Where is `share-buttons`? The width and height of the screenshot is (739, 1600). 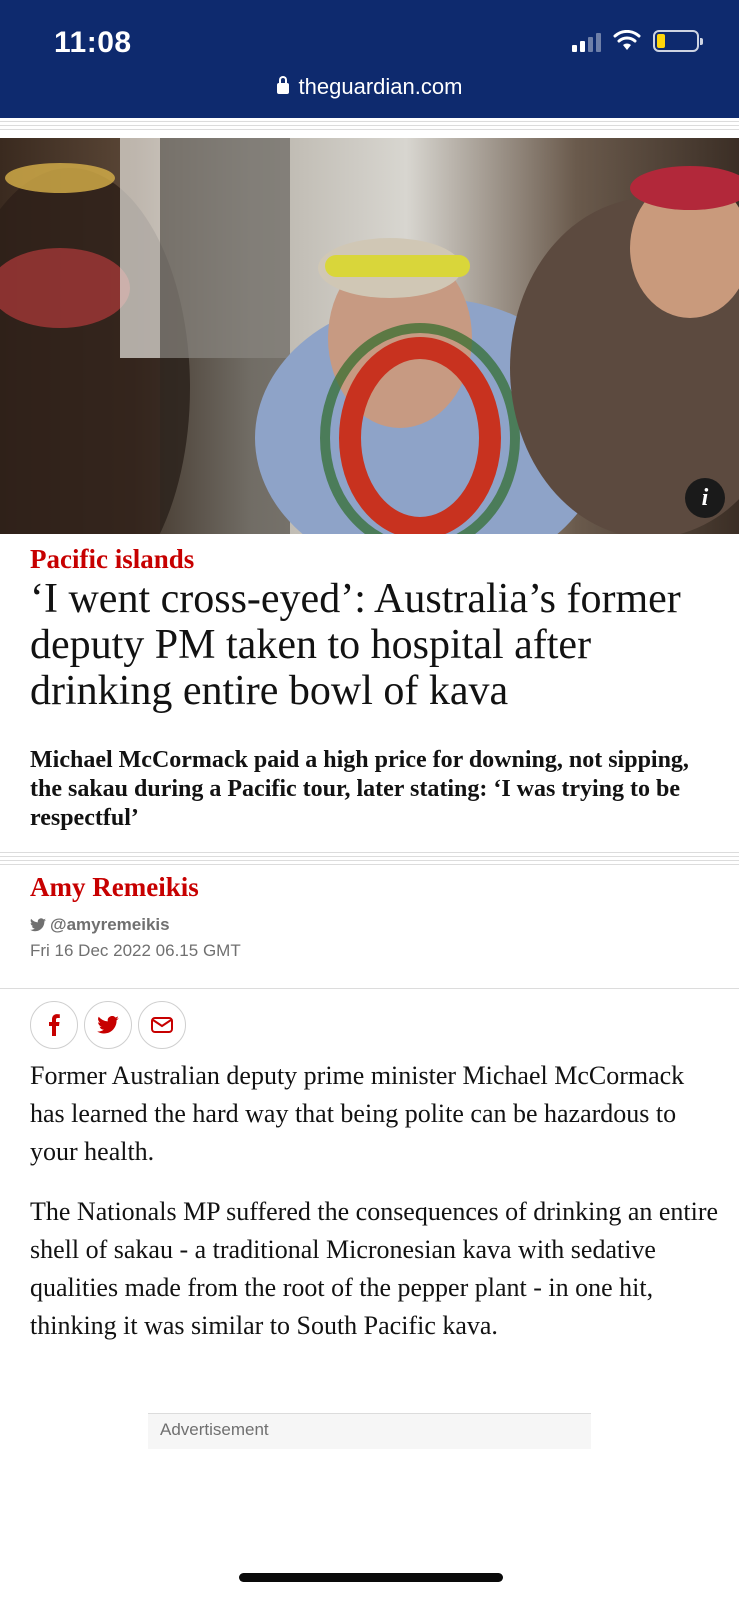
share-buttons is located at coordinates (108, 1025).